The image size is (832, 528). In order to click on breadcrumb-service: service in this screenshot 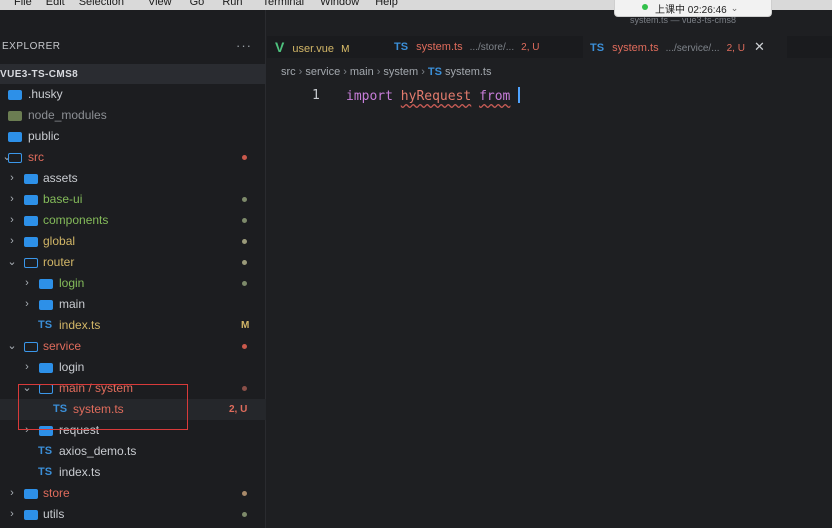, I will do `click(322, 72)`.